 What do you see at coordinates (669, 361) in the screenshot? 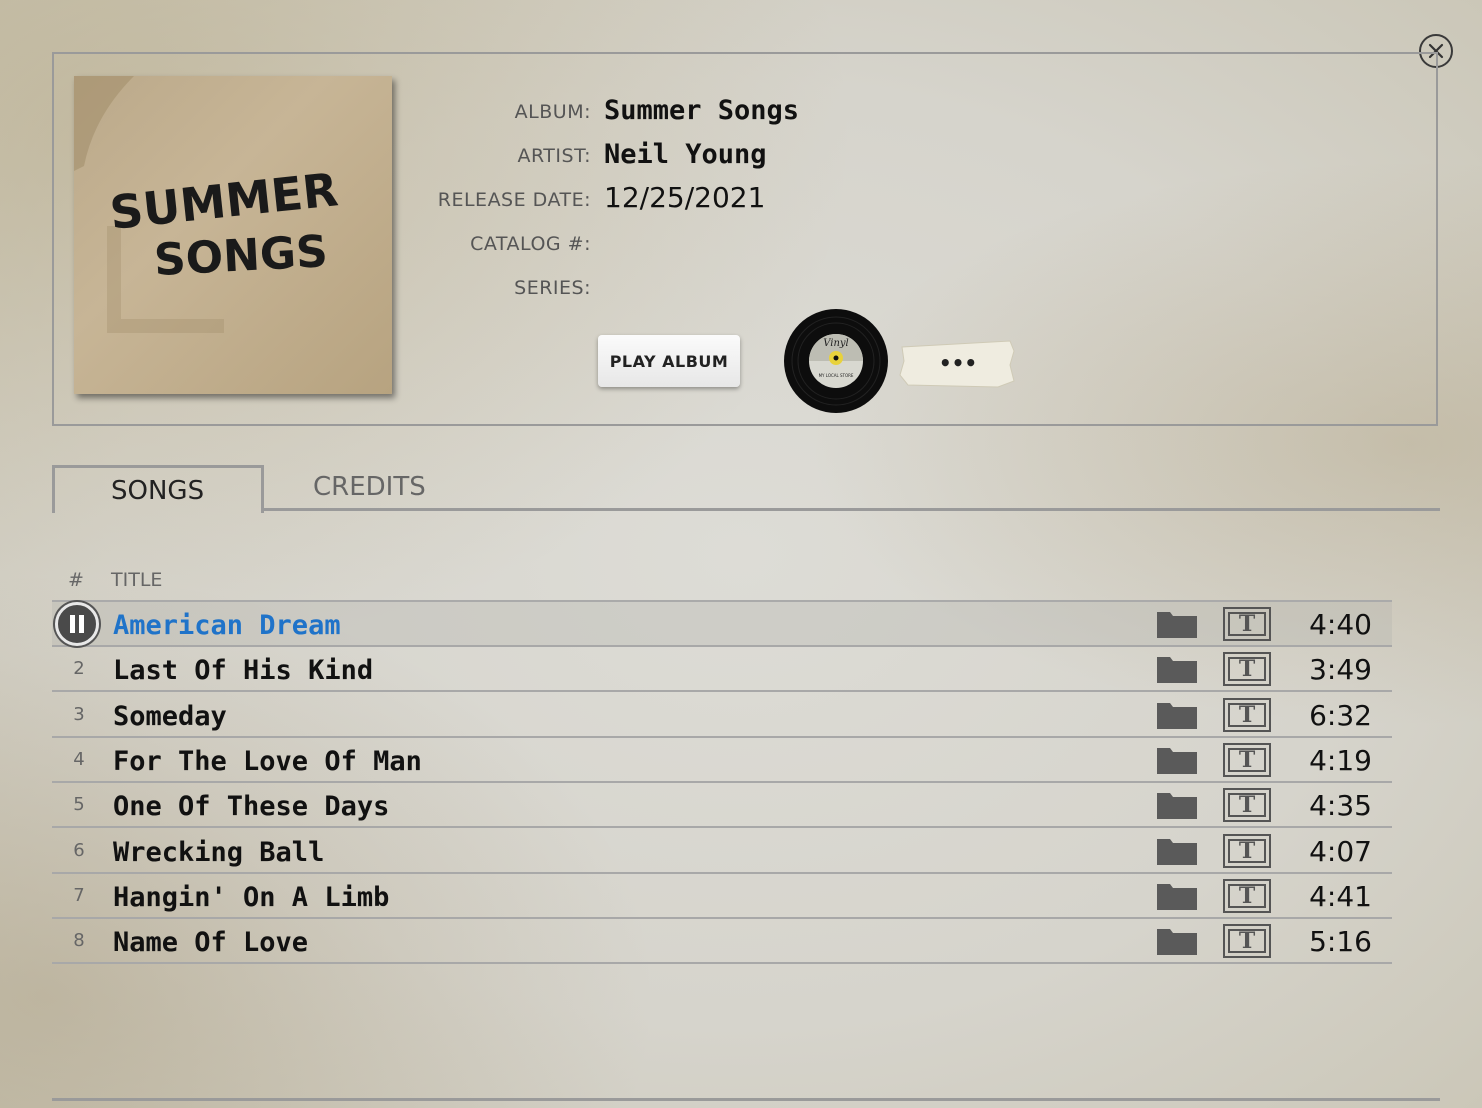
I see `play-album-button: PLAY ALBUM` at bounding box center [669, 361].